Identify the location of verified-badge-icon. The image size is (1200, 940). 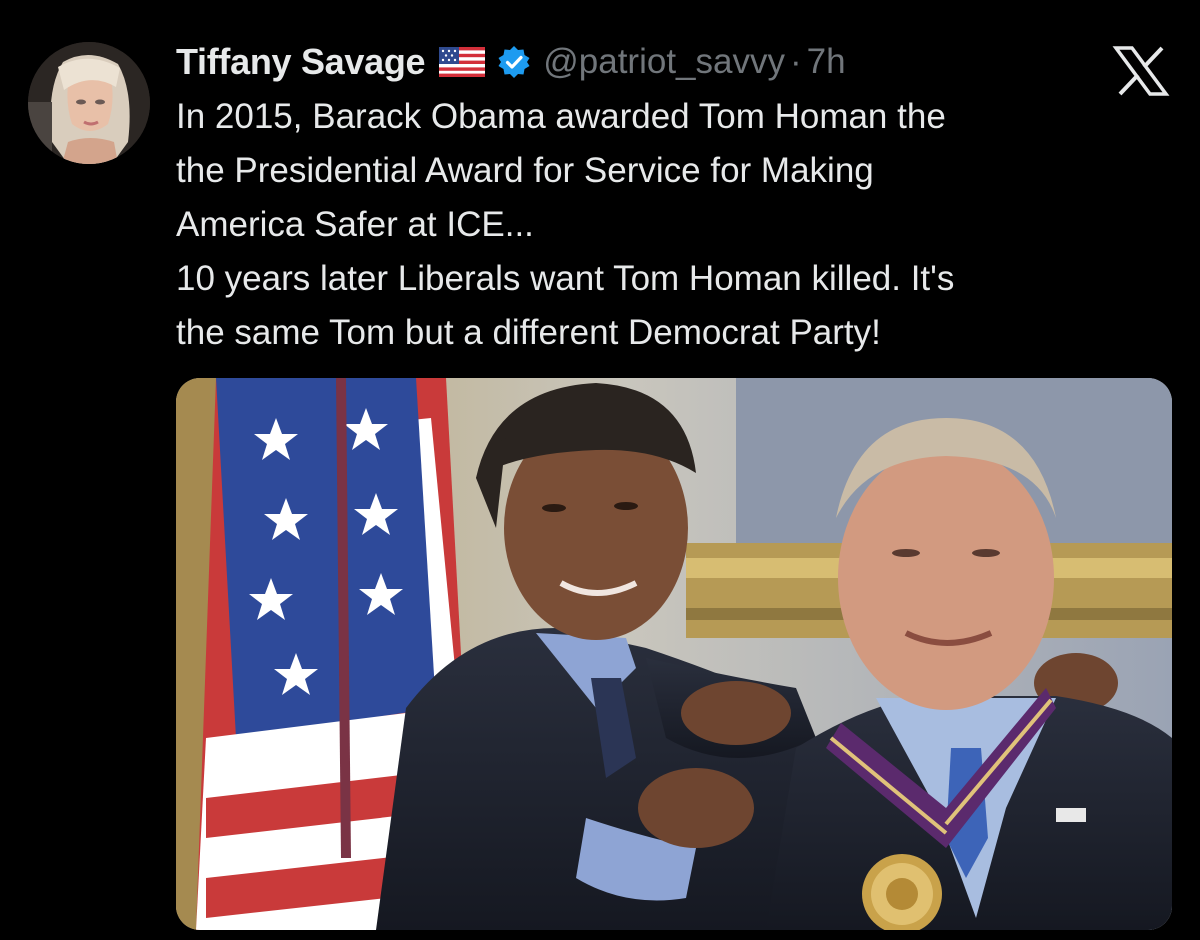
(514, 62).